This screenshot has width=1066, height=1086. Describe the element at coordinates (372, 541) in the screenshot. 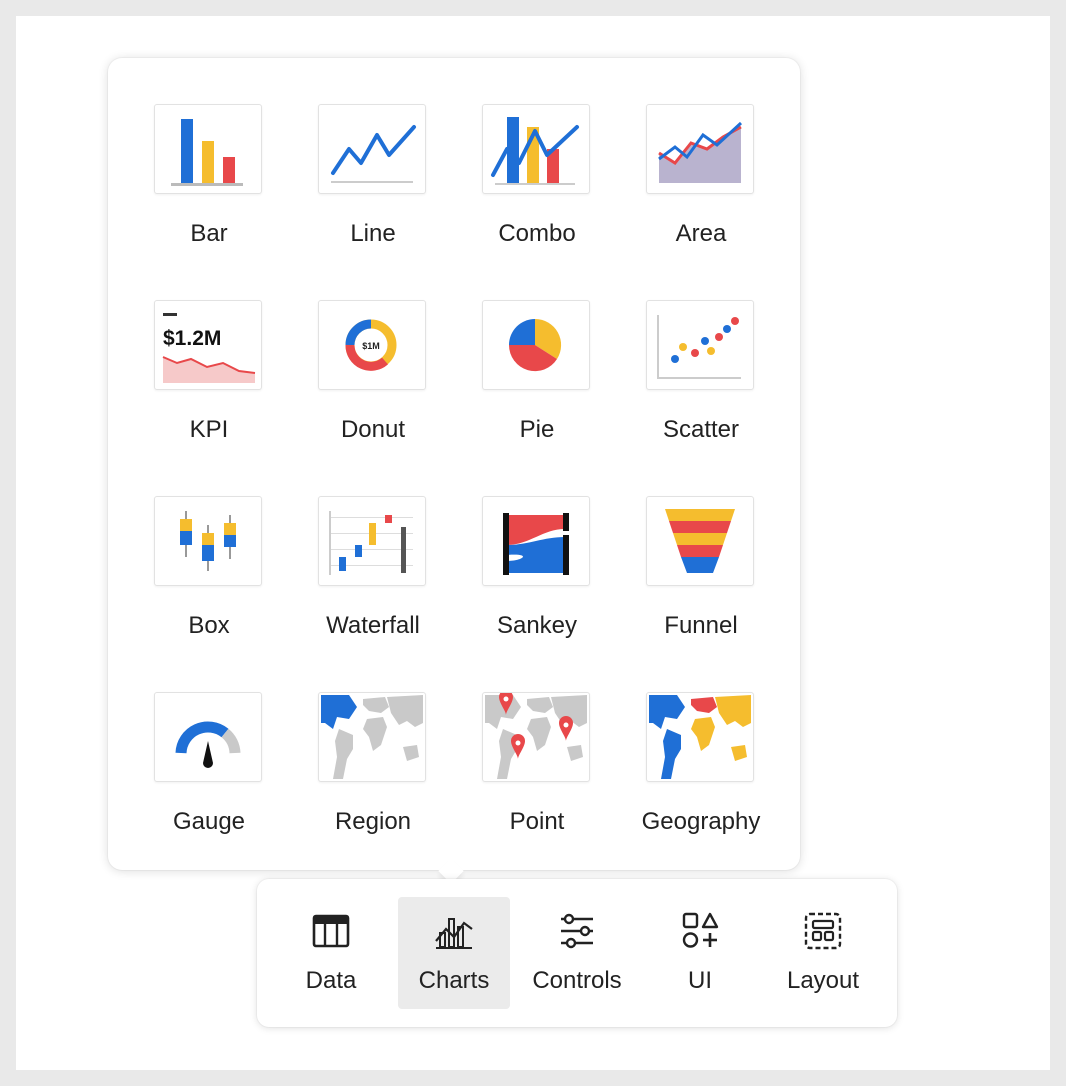

I see `waterfall-chart-icon` at that location.